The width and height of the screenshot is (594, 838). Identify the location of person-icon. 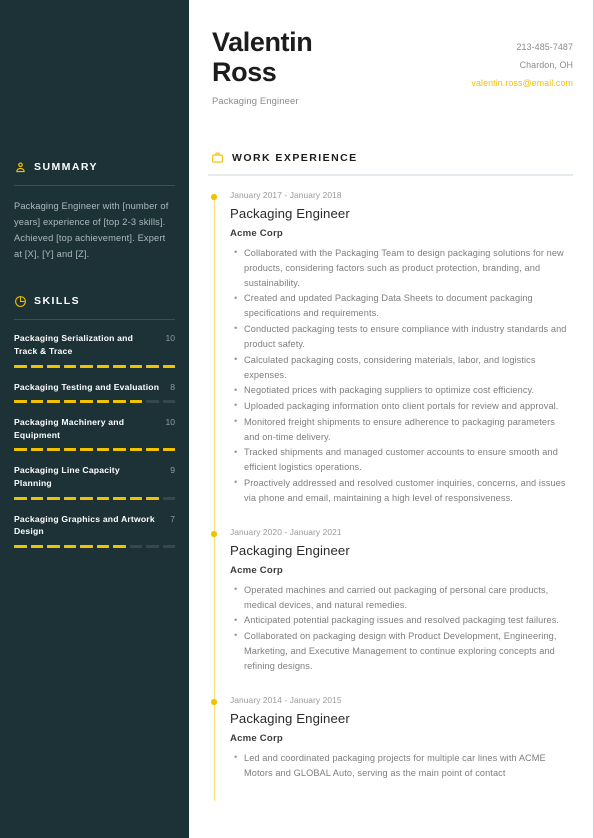
(20, 167).